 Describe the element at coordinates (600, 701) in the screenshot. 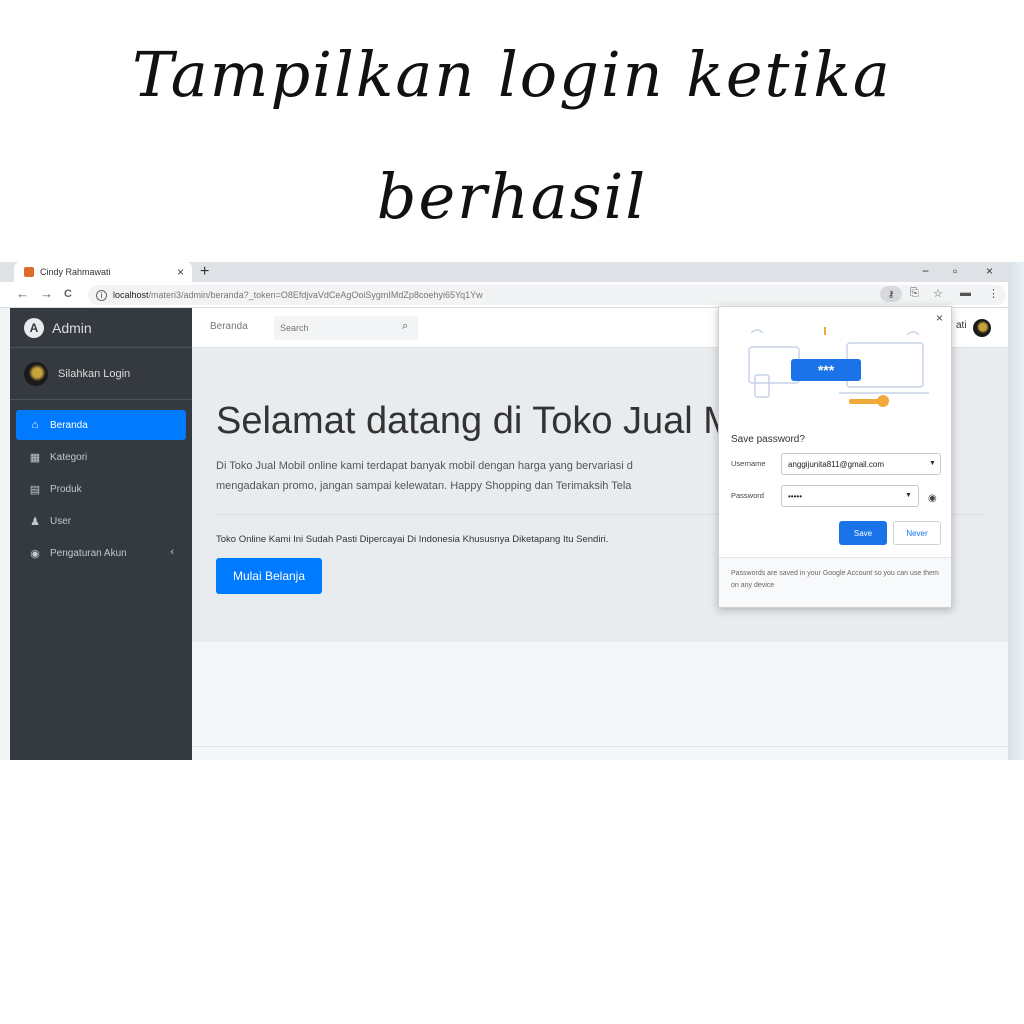

I see `content-area` at that location.